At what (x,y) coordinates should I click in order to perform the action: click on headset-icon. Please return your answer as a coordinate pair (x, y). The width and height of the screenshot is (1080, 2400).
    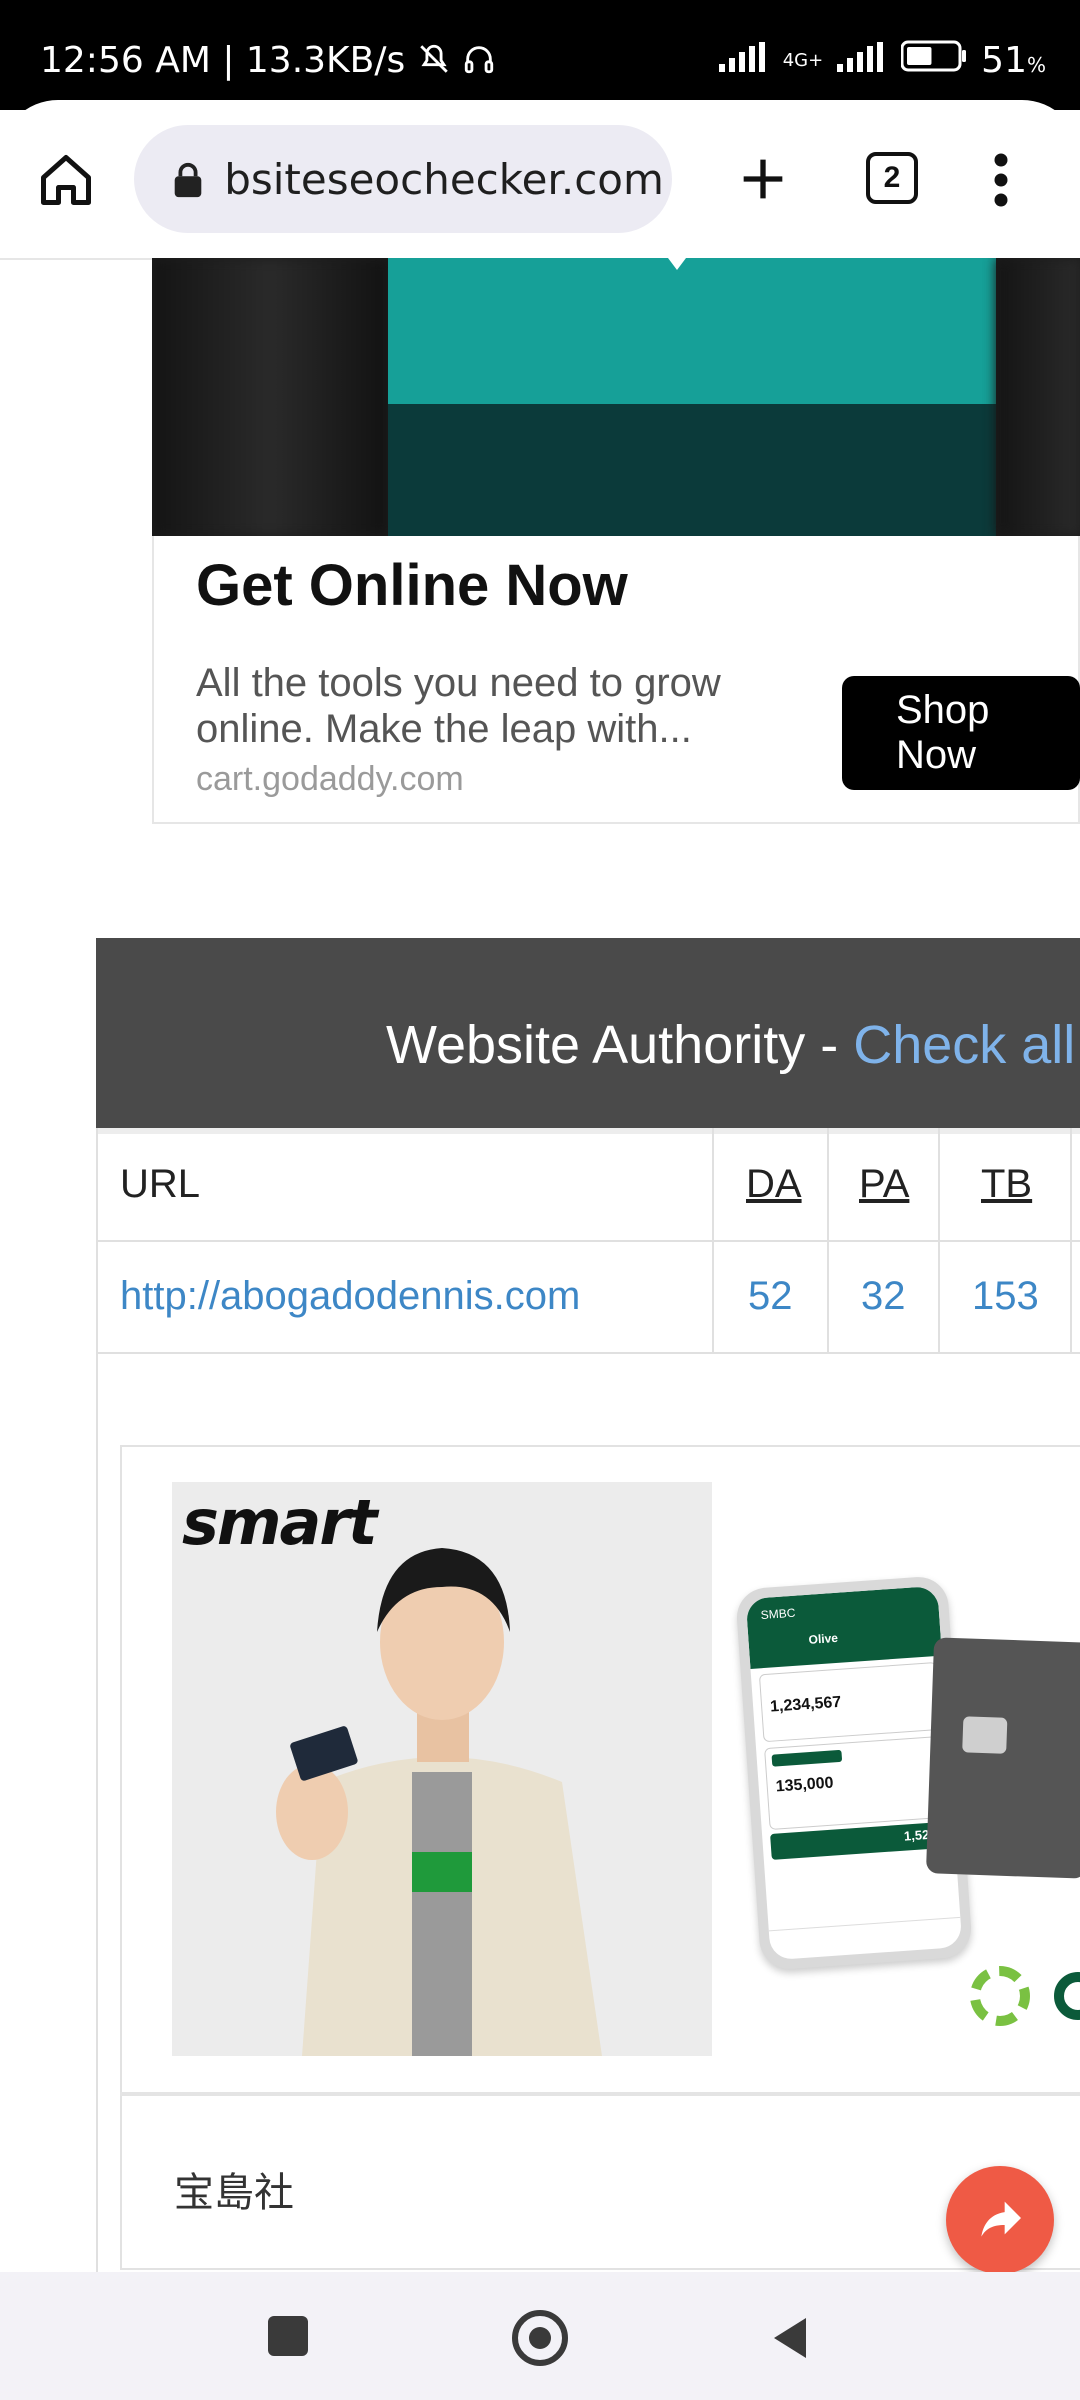
    Looking at the image, I should click on (479, 60).